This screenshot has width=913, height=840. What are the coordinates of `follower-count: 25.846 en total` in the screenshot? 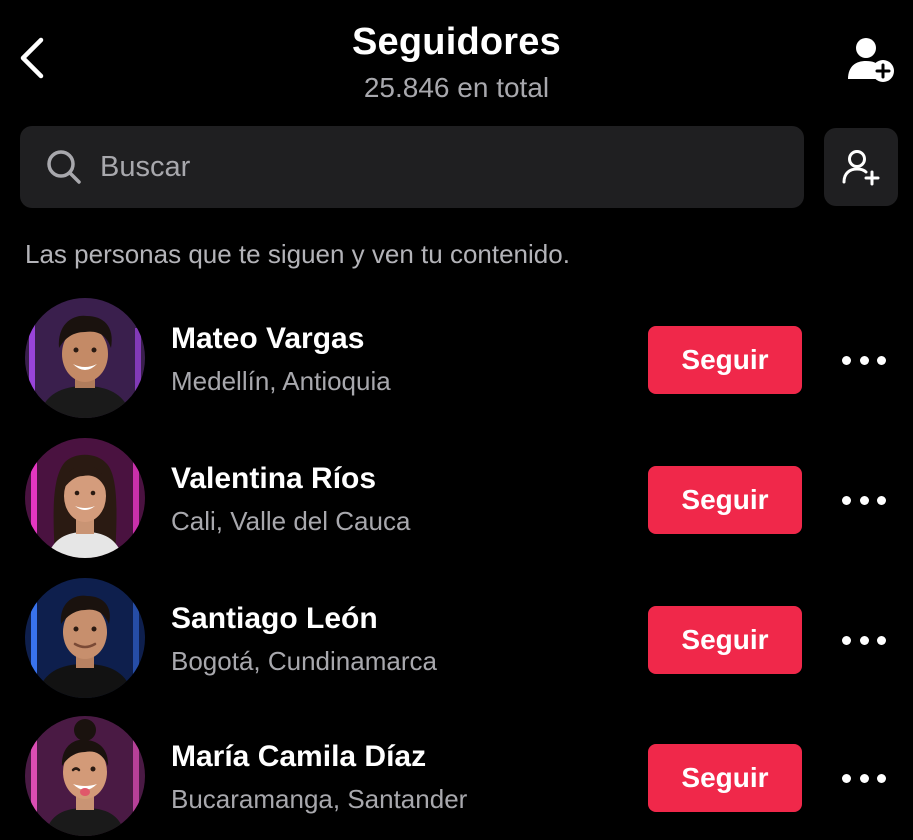 It's located at (456, 87).